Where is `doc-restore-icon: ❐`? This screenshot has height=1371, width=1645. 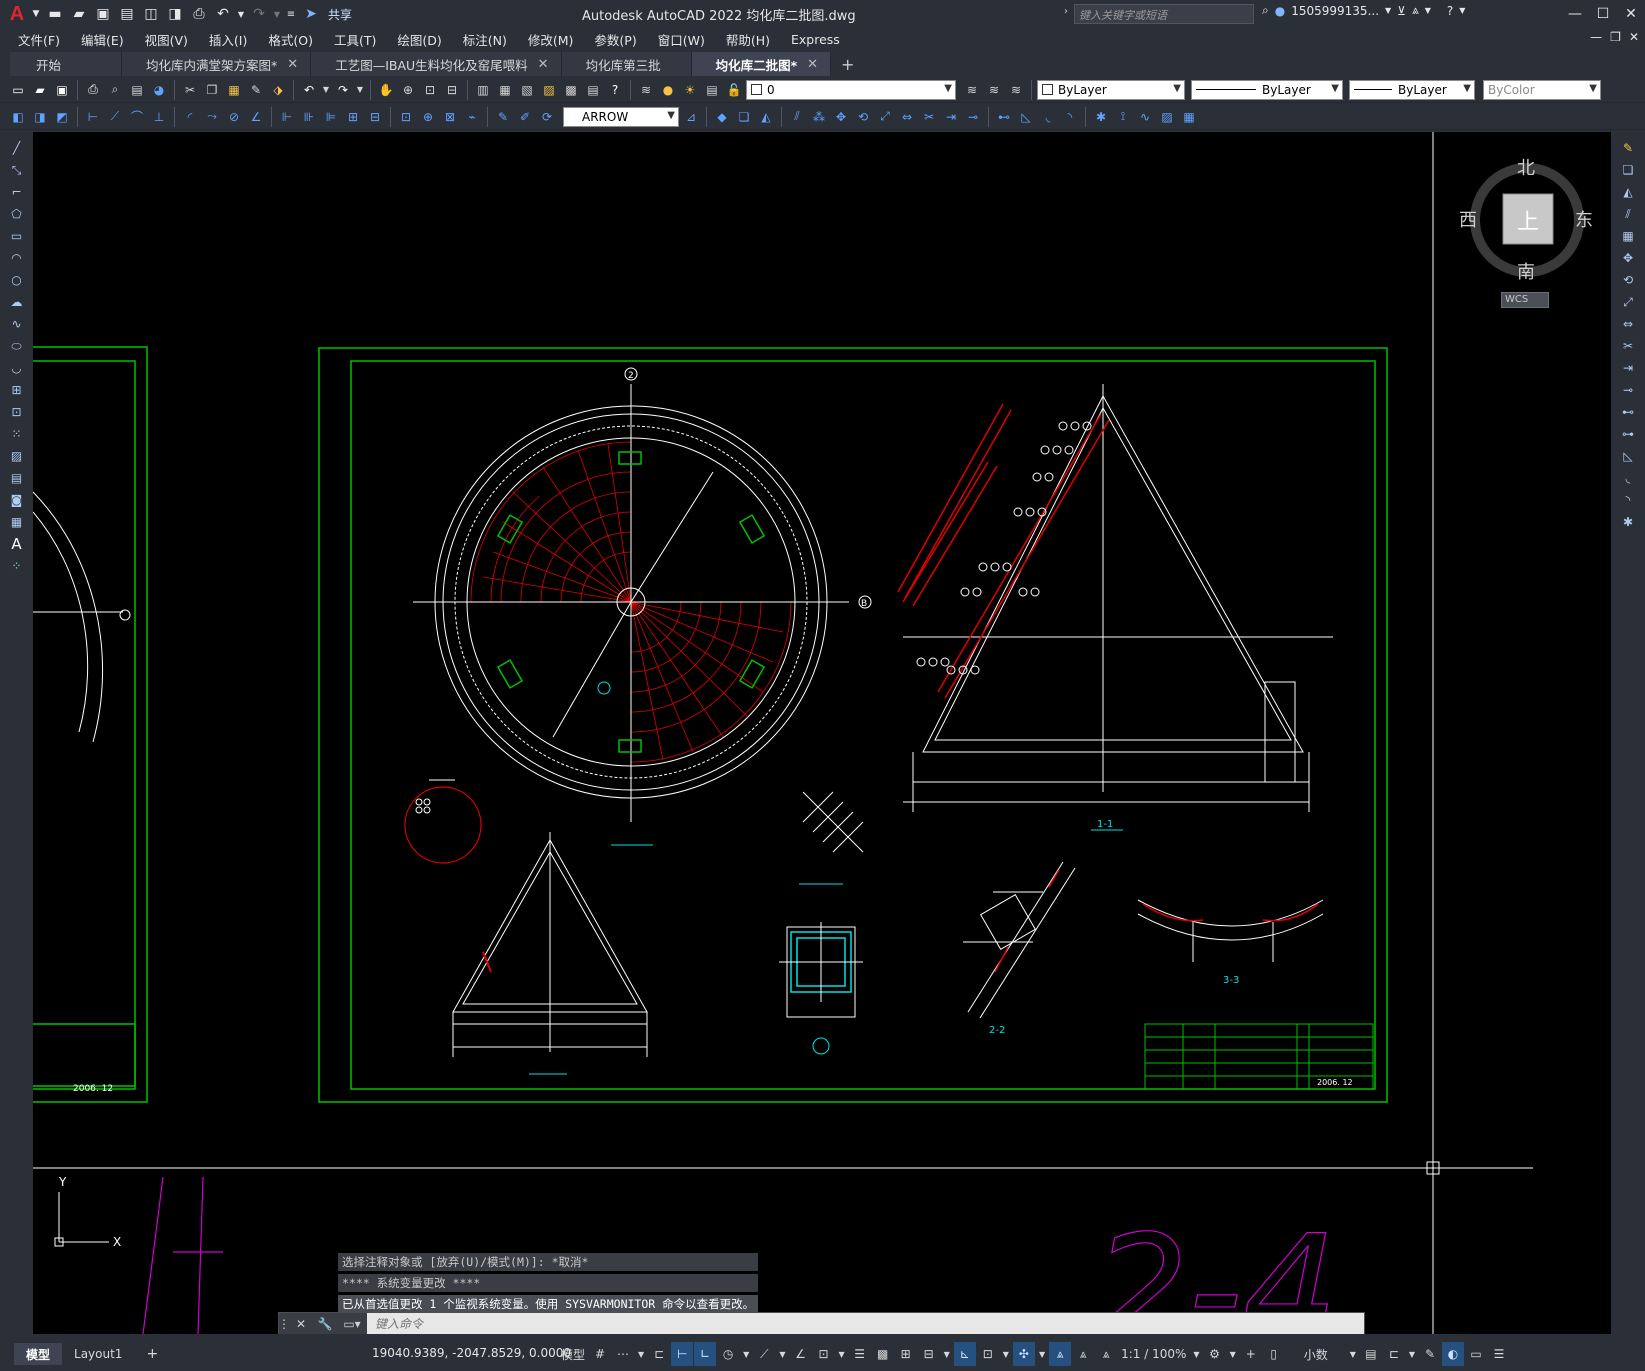
doc-restore-icon: ❐ is located at coordinates (1615, 37).